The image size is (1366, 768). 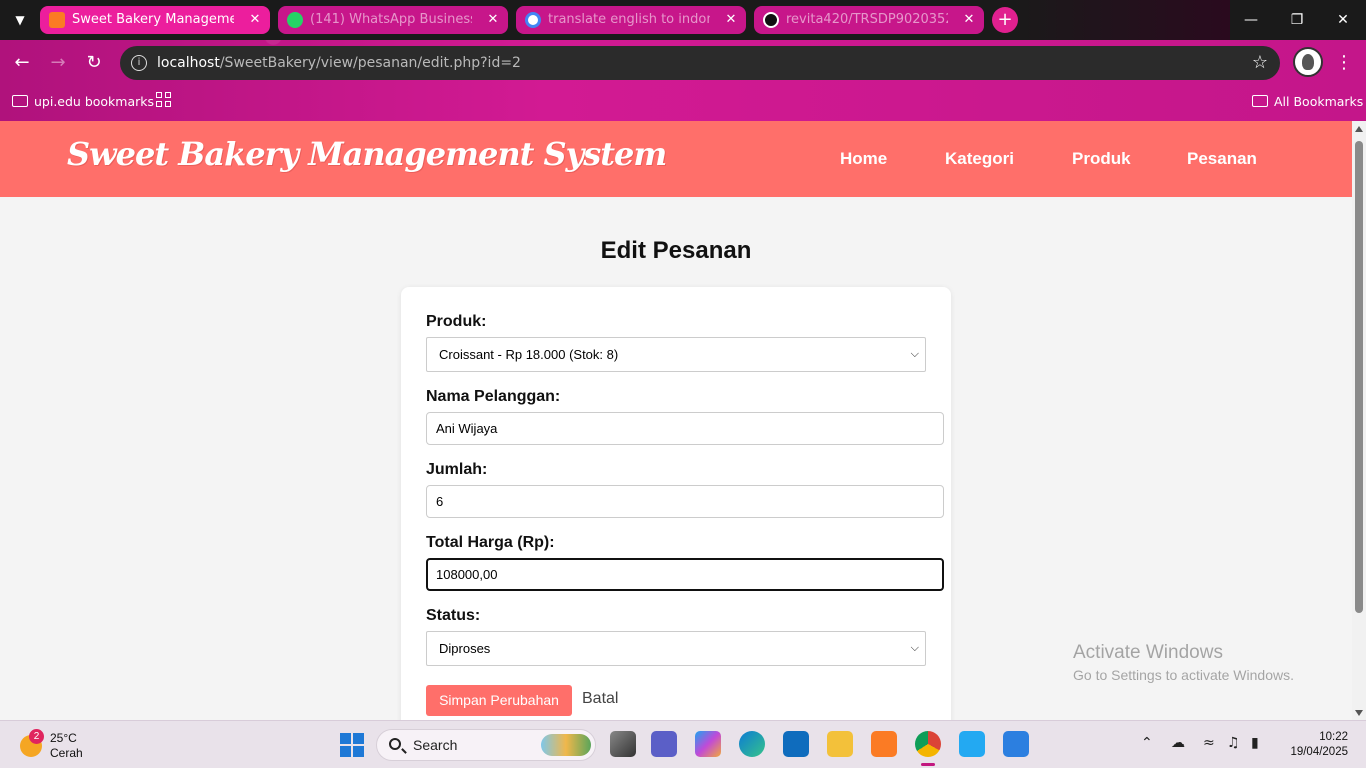 I want to click on tab-google-translate: translate english to indonesia ✕, so click(x=631, y=20).